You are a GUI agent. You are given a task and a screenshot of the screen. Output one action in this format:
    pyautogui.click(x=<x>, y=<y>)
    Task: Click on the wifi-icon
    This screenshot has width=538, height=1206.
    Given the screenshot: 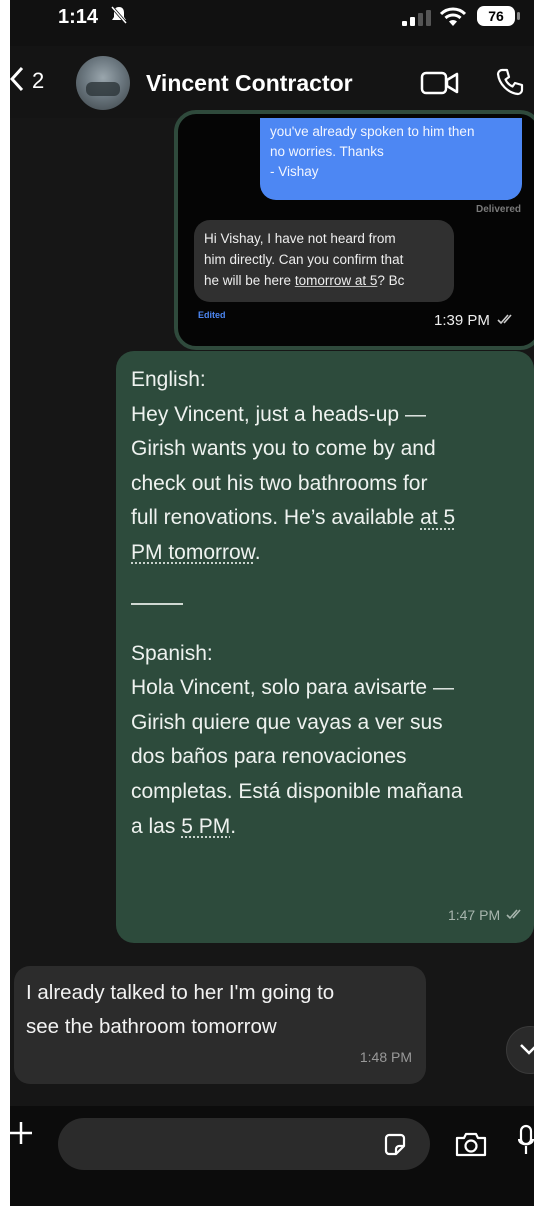 What is the action you would take?
    pyautogui.click(x=453, y=19)
    